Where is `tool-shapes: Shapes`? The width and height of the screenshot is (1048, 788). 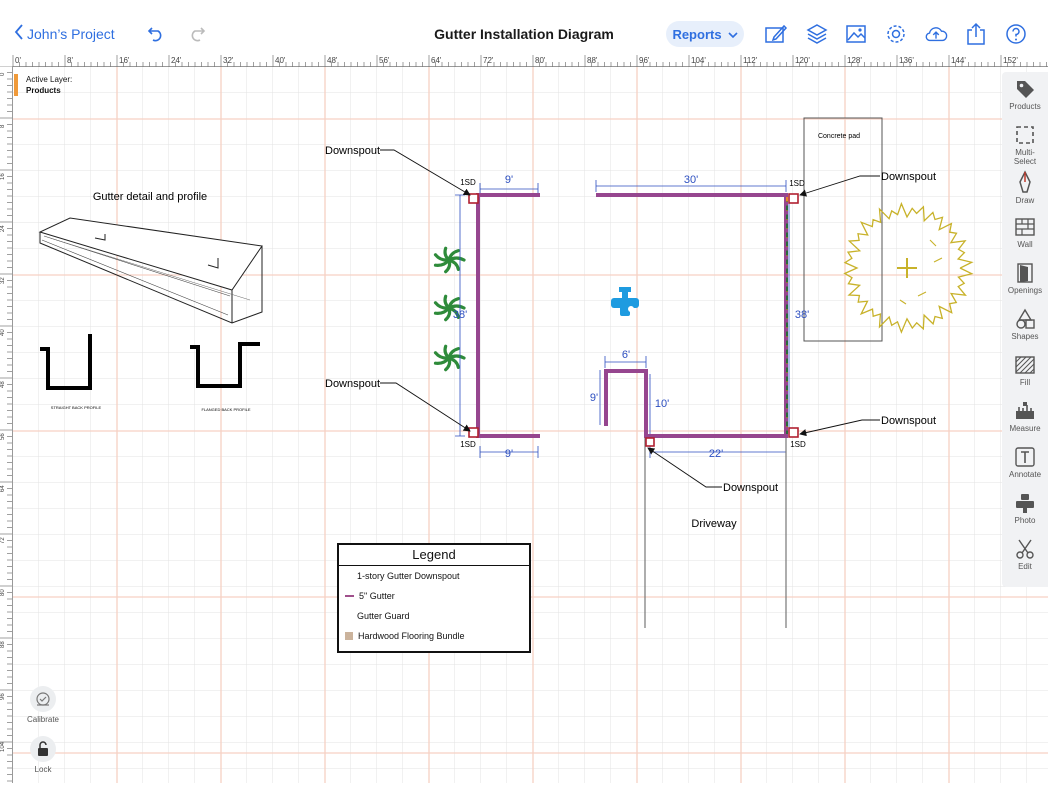 tool-shapes: Shapes is located at coordinates (1025, 324).